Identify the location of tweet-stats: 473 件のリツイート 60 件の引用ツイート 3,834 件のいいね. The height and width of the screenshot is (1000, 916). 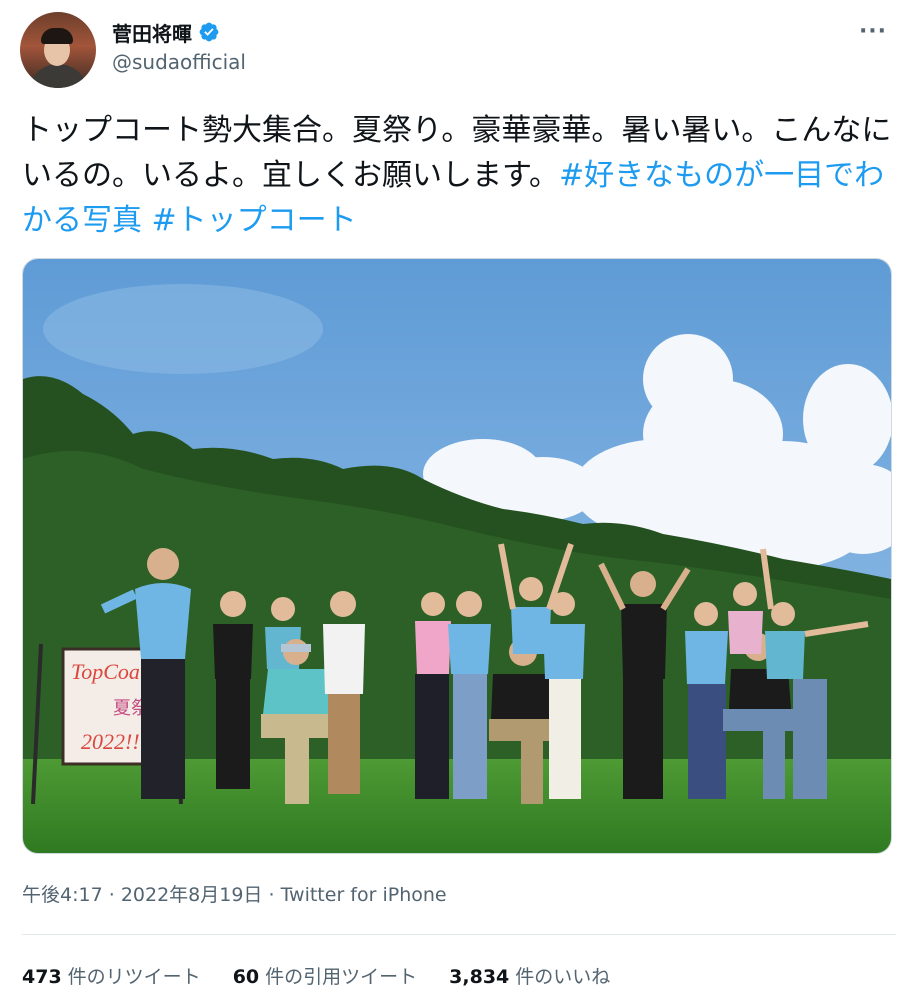
(316, 975).